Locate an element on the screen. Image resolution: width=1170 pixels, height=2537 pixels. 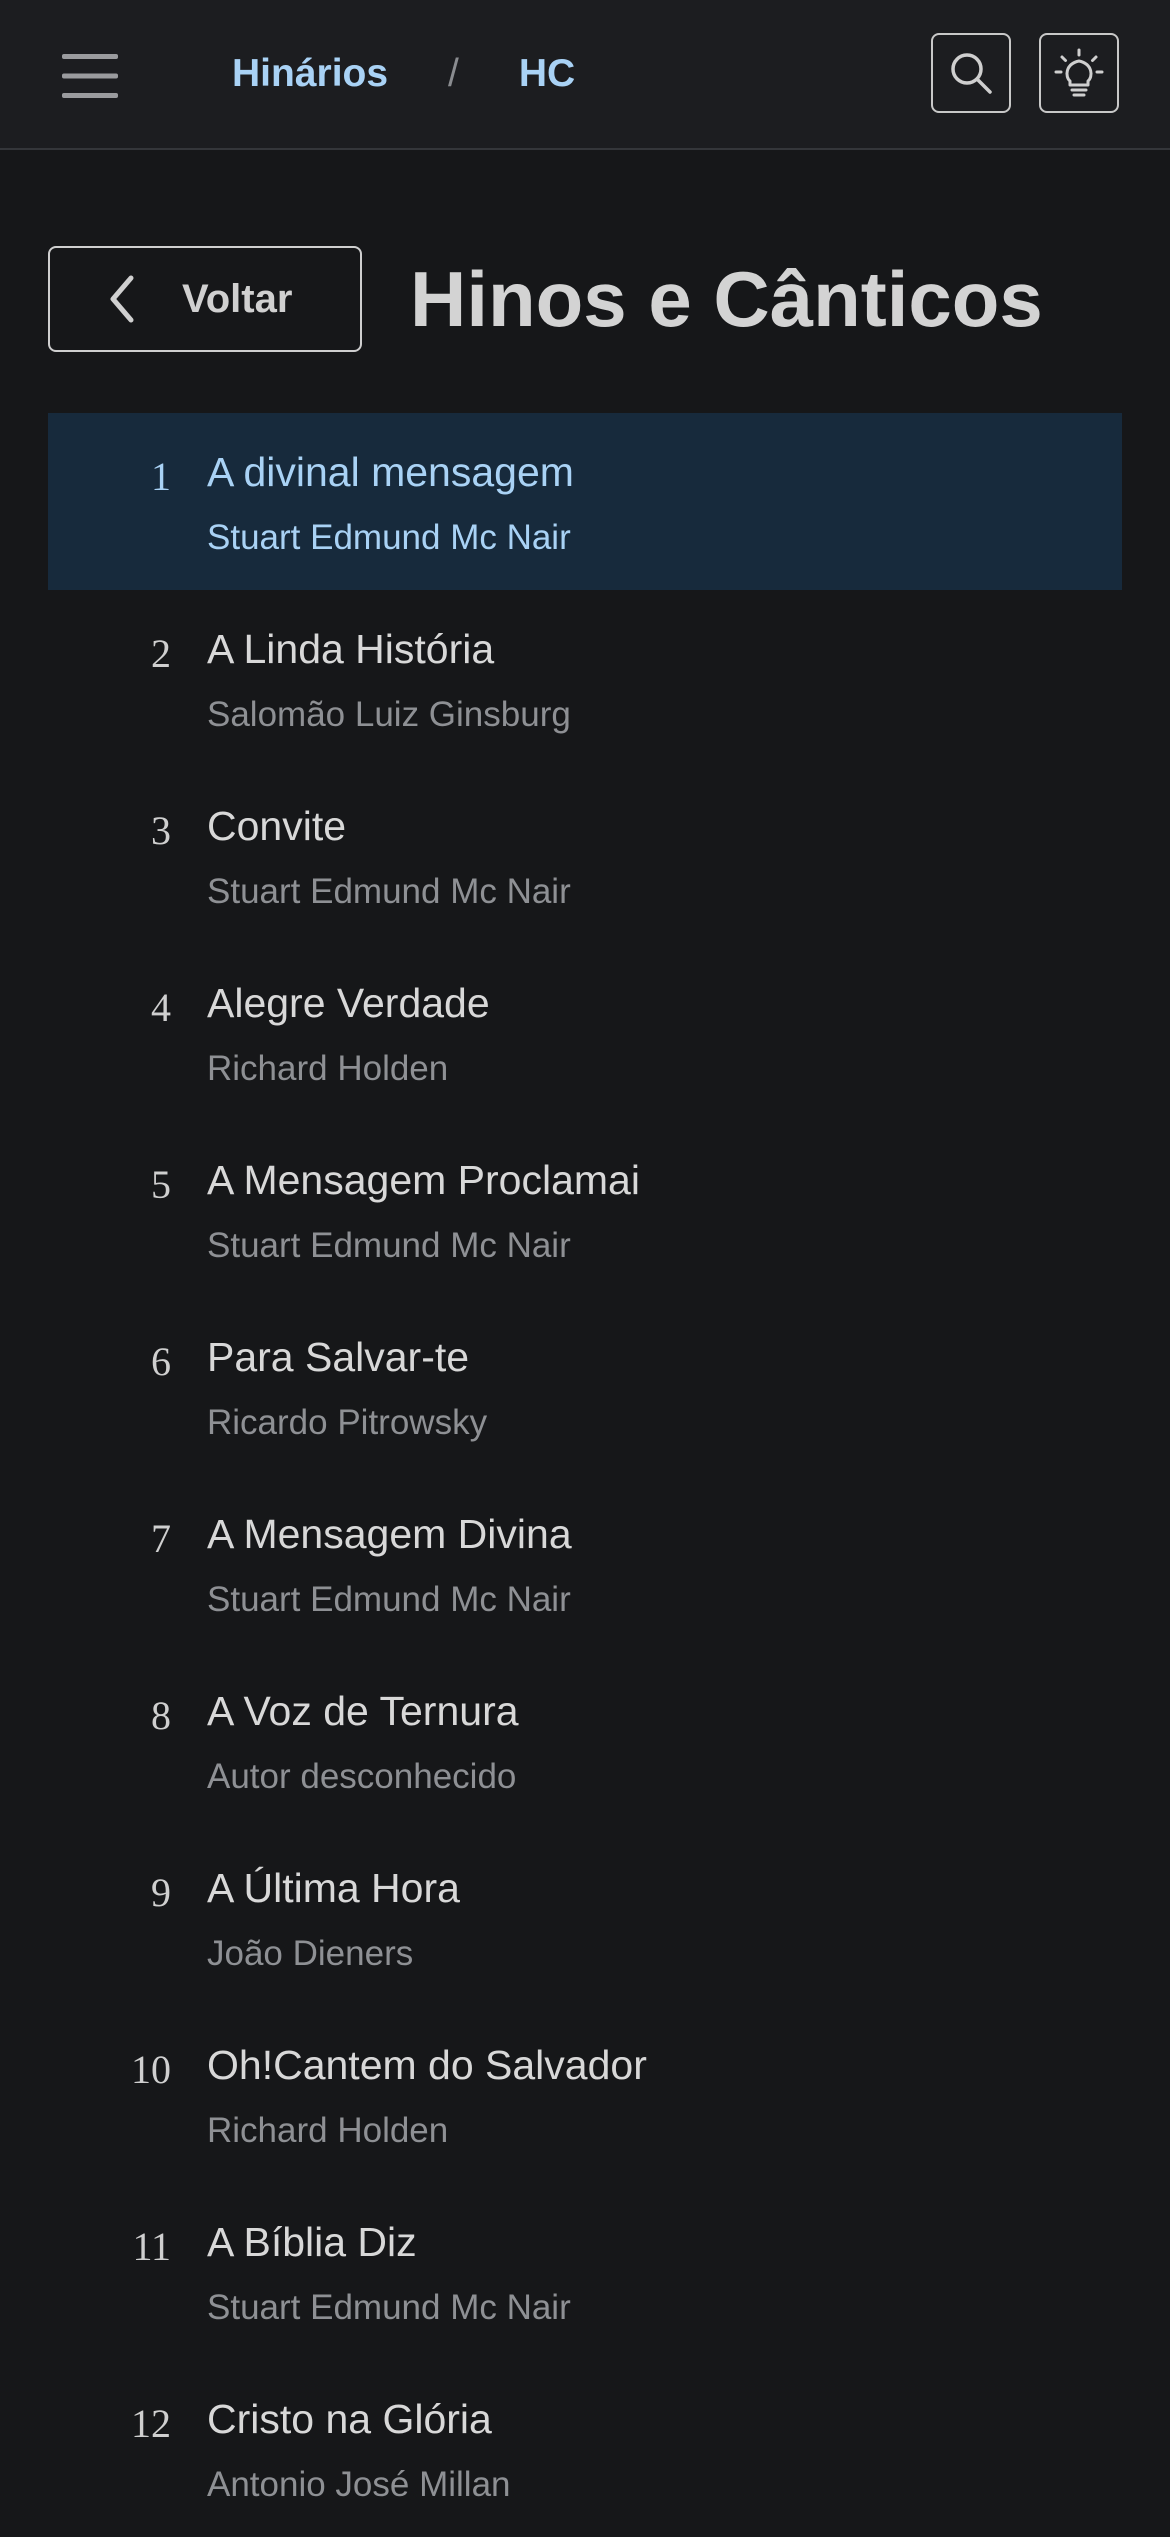
menu-button is located at coordinates (90, 76).